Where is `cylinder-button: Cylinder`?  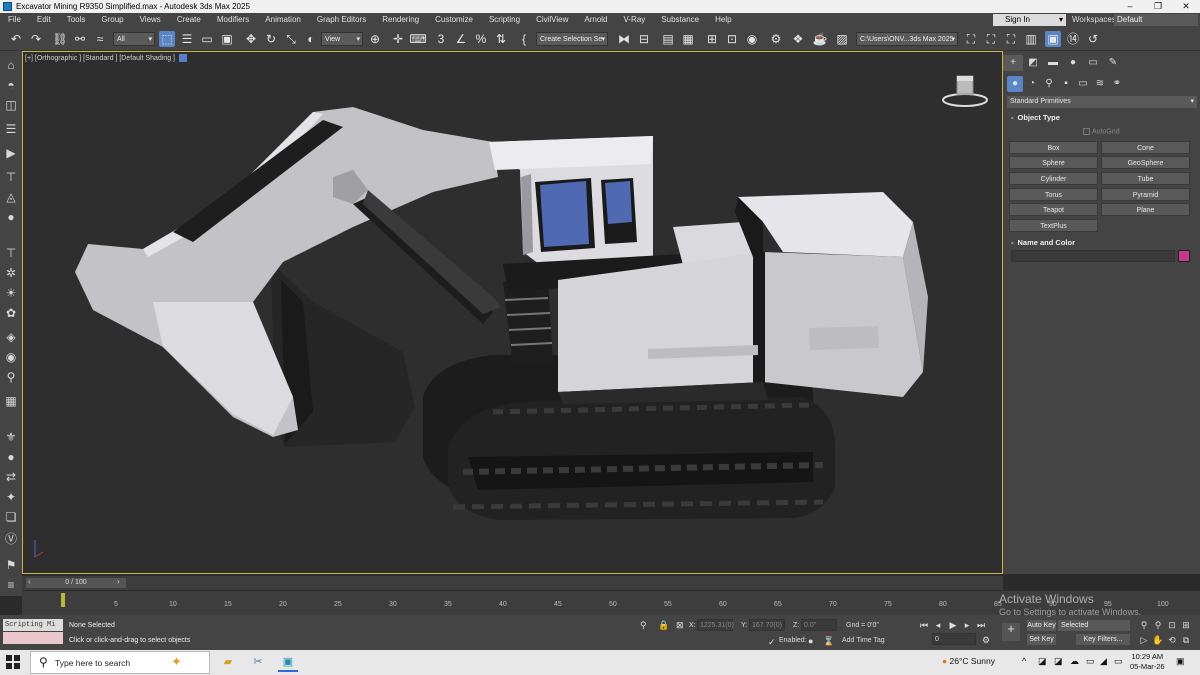
cylinder-button: Cylinder is located at coordinates (1053, 178).